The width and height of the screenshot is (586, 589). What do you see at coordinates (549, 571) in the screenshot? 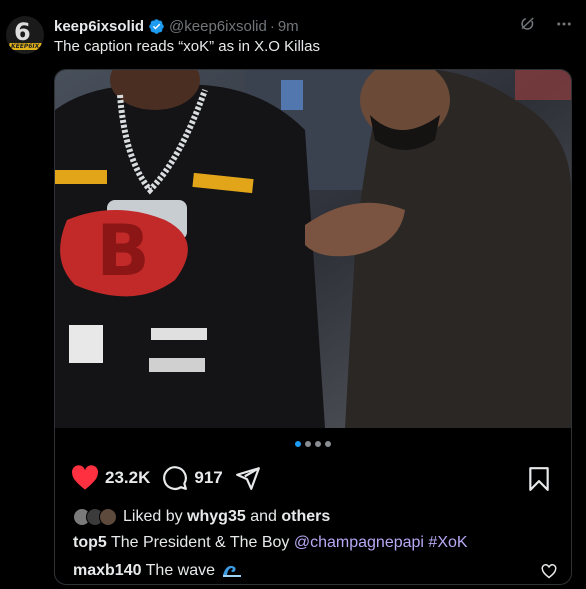
I see `comment-like-heart-icon` at bounding box center [549, 571].